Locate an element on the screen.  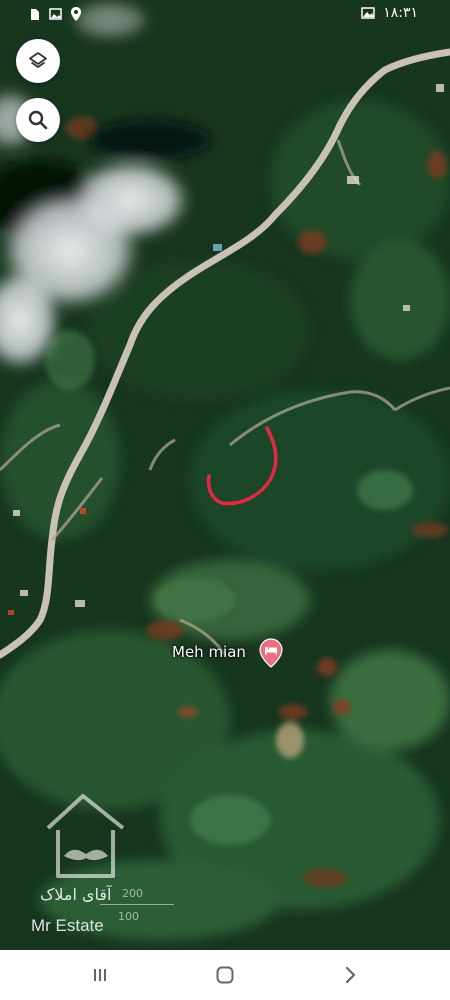
status-bar: ۱۸:۳۱ is located at coordinates (225, 15).